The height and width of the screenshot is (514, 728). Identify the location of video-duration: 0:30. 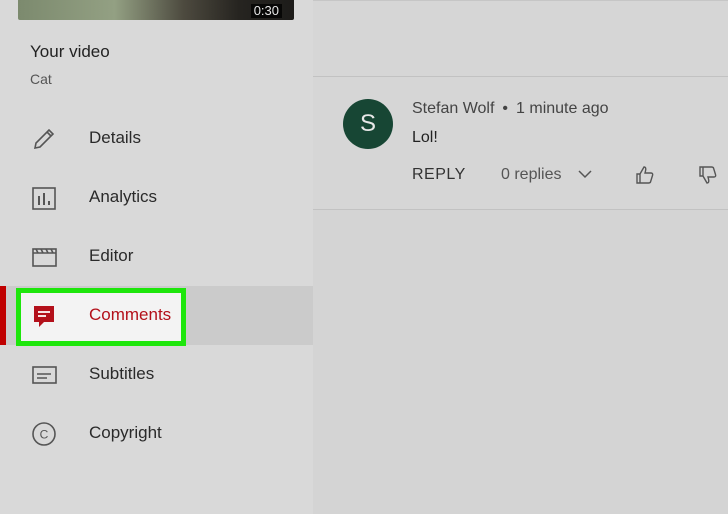
(266, 11).